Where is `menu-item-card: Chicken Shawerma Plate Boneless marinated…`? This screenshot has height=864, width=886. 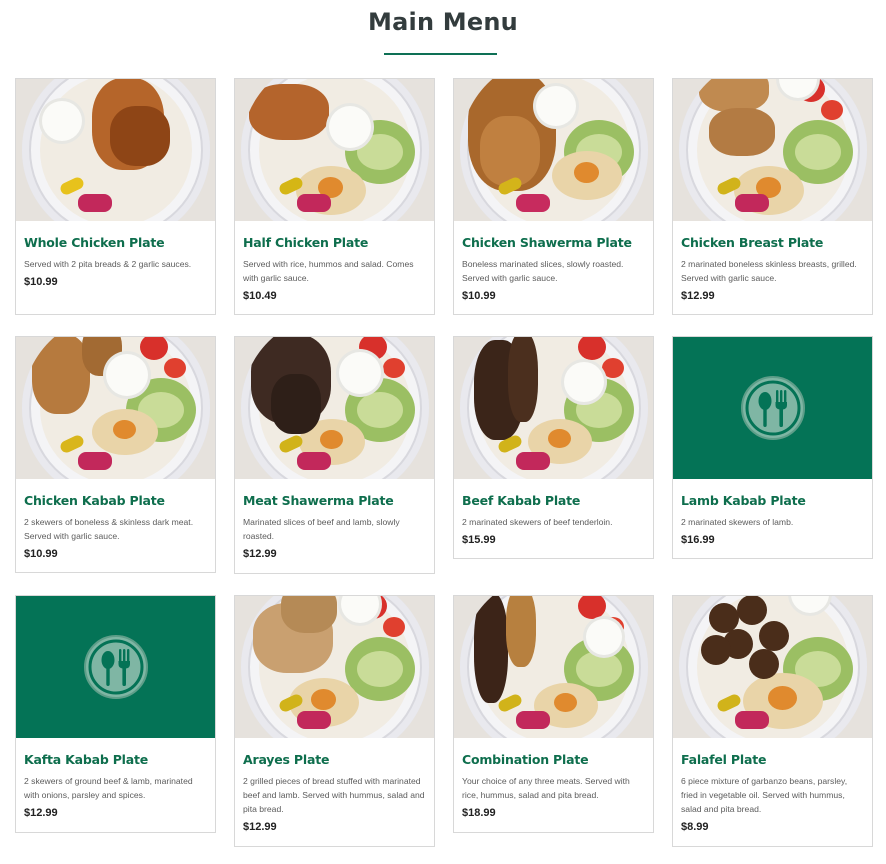 menu-item-card: Chicken Shawerma Plate Boneless marinated… is located at coordinates (553, 196).